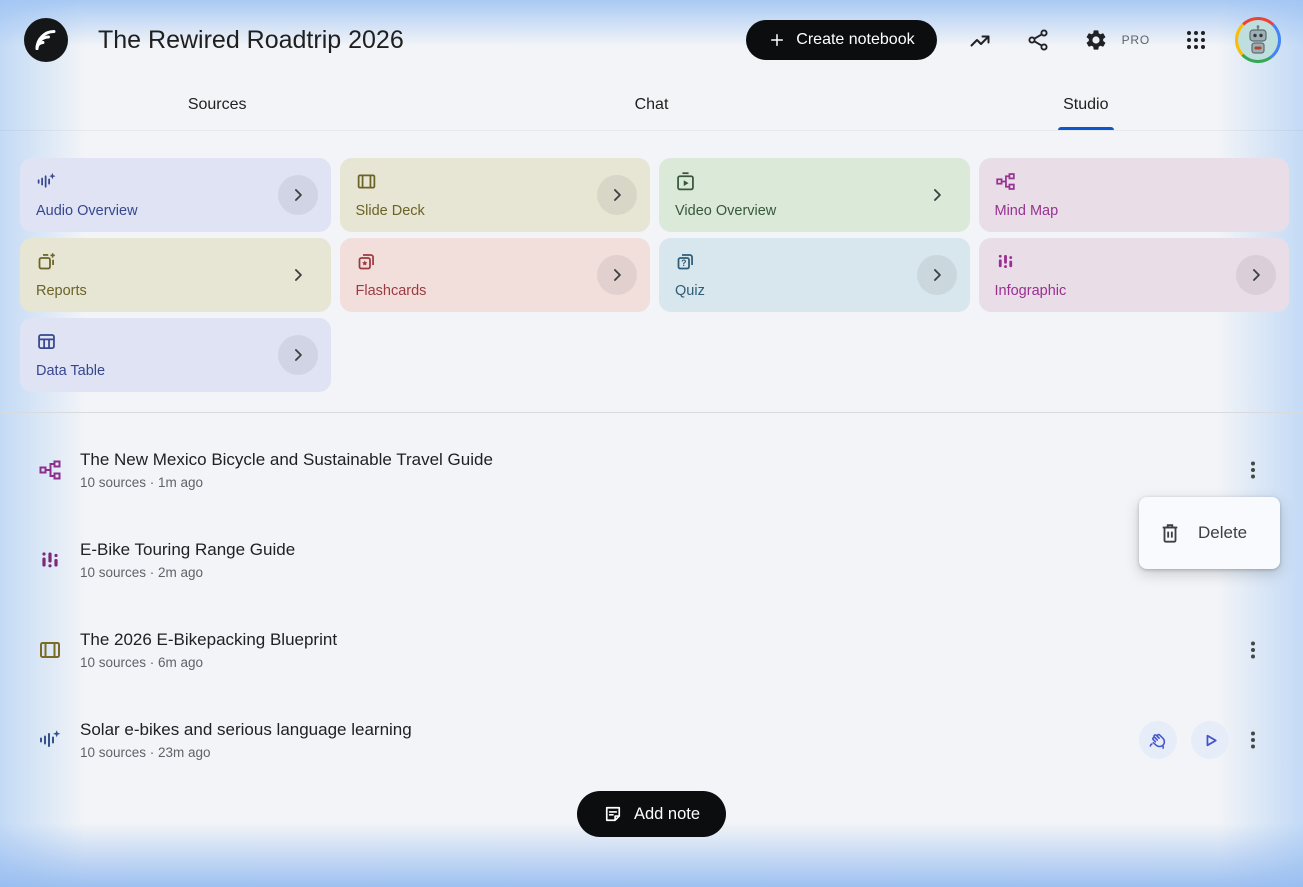 The image size is (1303, 887). I want to click on tab-chat: Chat, so click(651, 105).